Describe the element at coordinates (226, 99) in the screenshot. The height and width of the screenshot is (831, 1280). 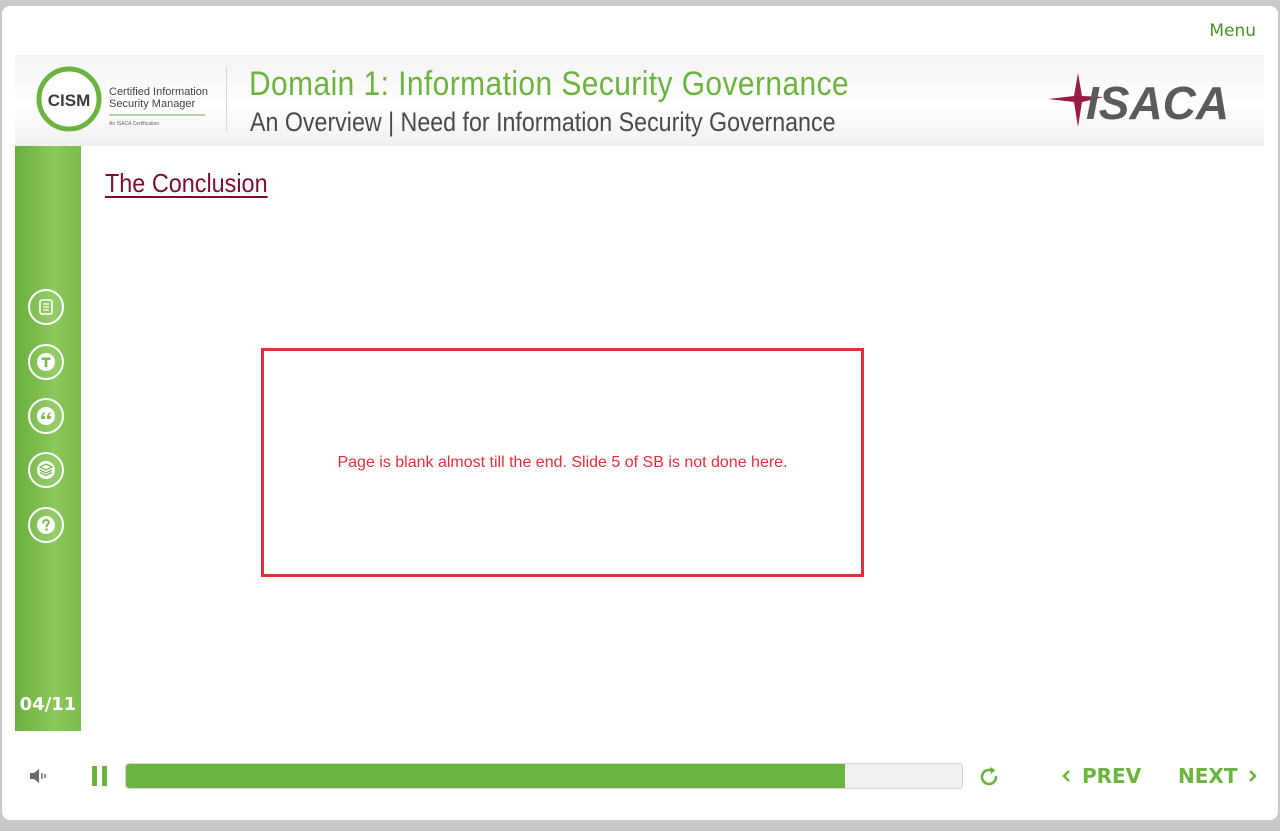
I see `header-divider` at that location.